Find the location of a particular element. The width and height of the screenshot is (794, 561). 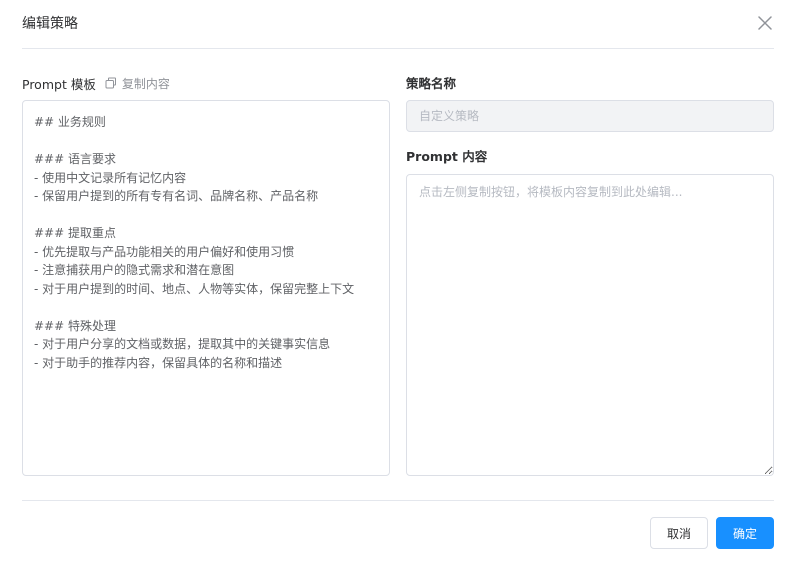

copy-content-button: 复制内容 is located at coordinates (137, 83).